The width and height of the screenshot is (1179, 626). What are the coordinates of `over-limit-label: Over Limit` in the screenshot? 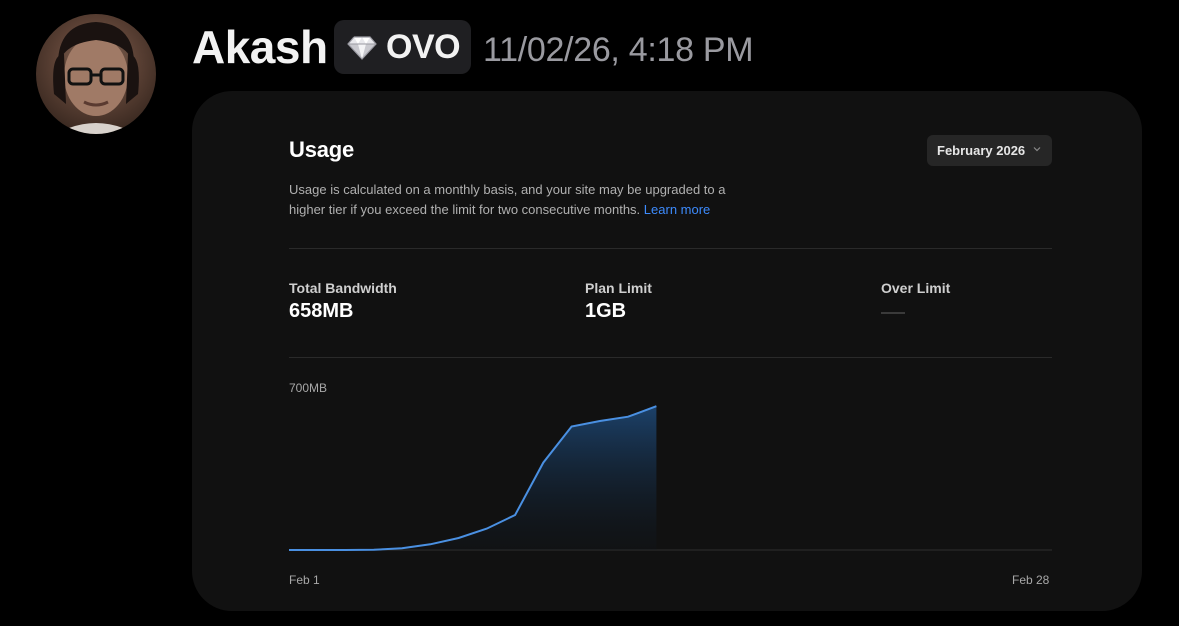 It's located at (916, 288).